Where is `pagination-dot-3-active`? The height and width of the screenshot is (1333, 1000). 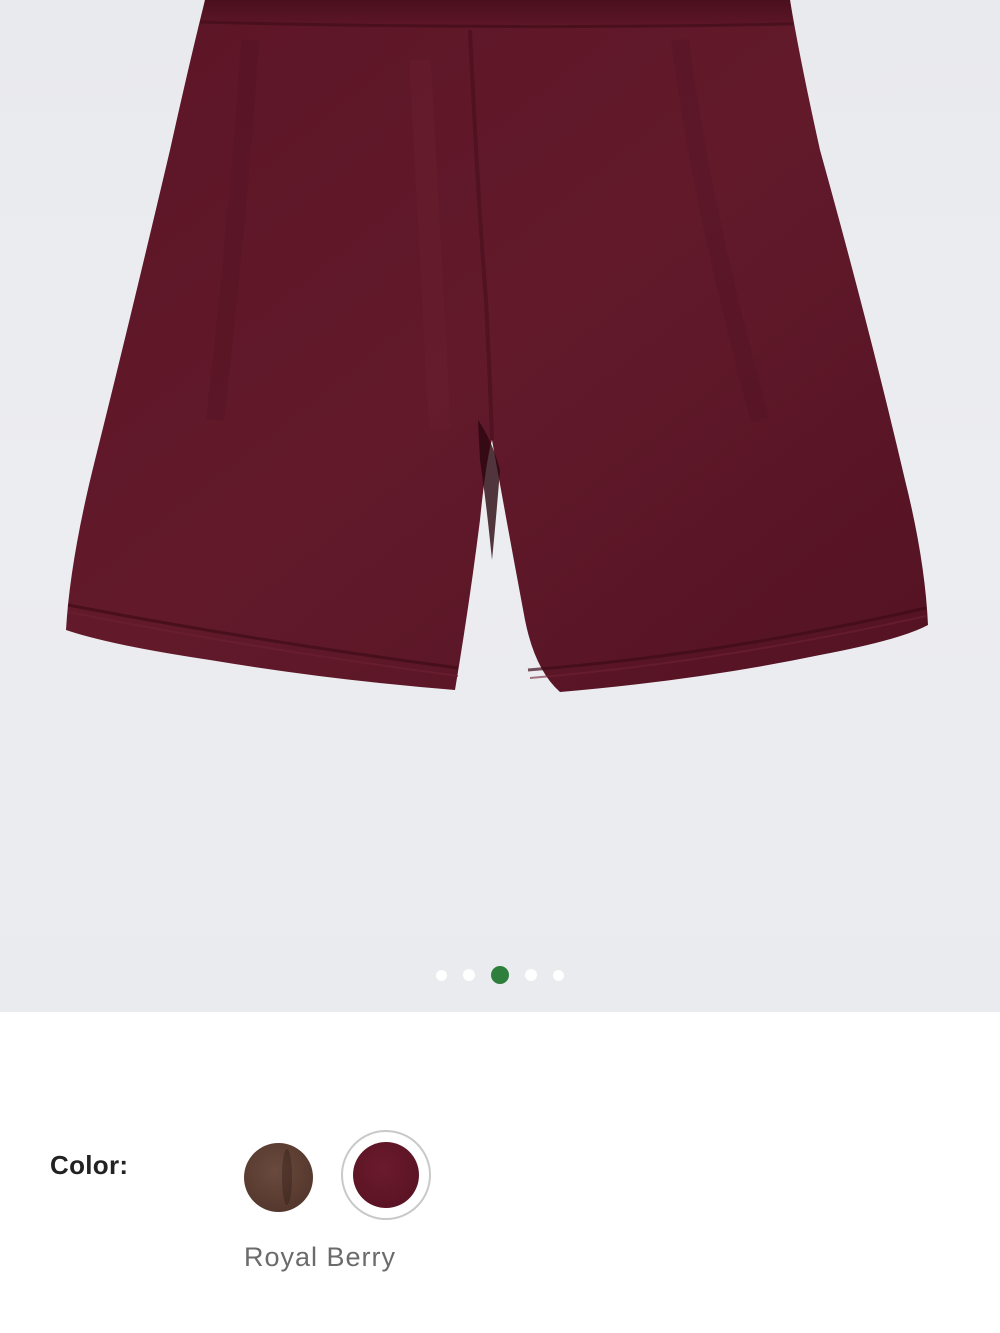
pagination-dot-3-active is located at coordinates (500, 975).